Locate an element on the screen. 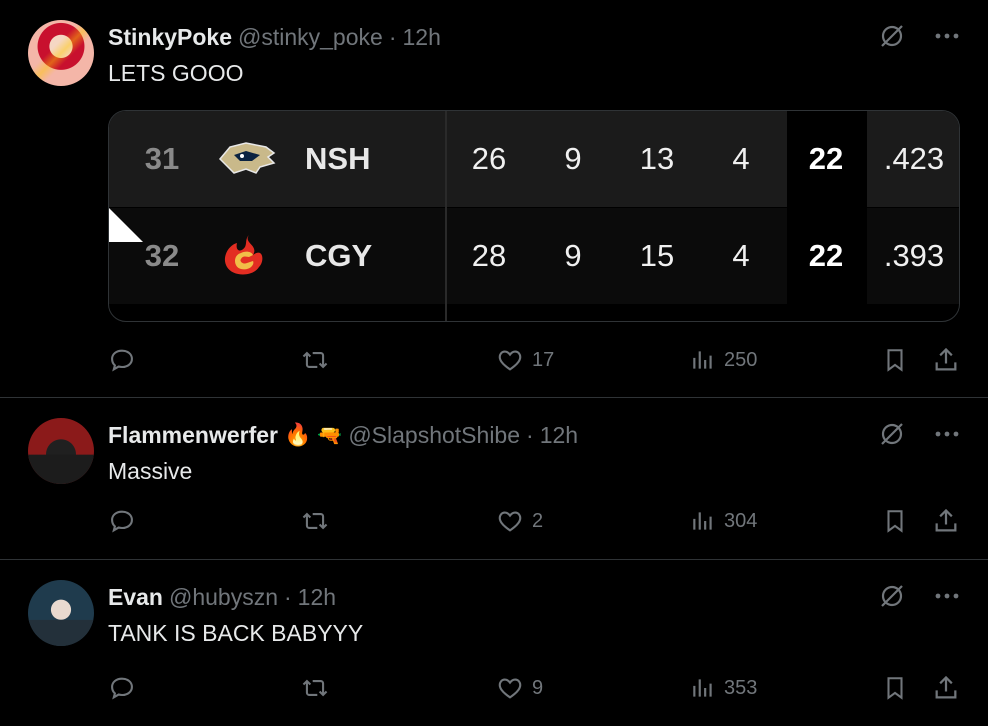 Image resolution: width=988 pixels, height=726 pixels. tweet-text: TANK IS BACK BABYYY is located at coordinates (236, 633).